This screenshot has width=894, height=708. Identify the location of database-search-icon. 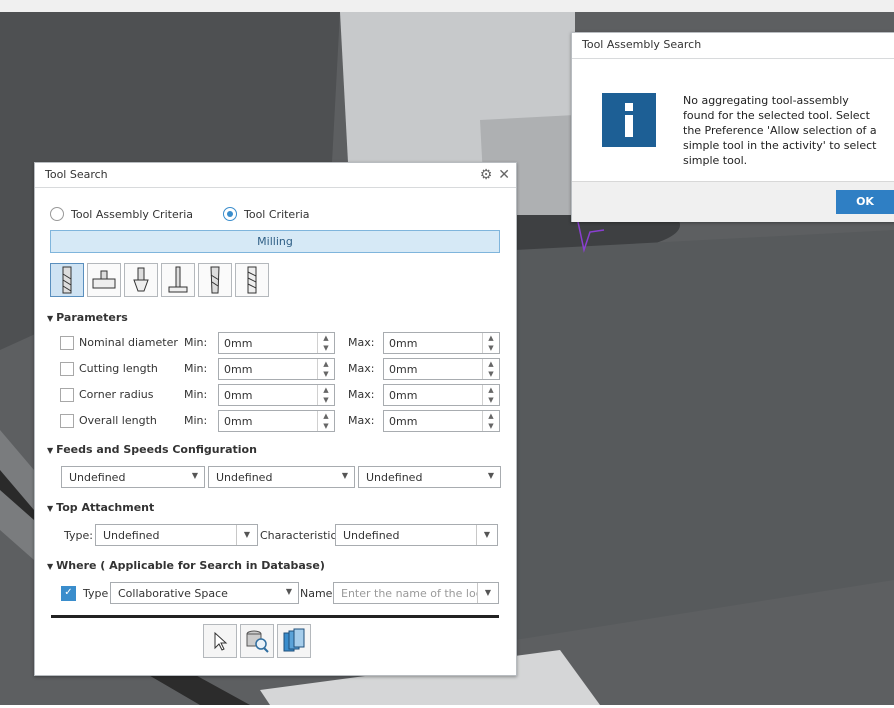
(257, 641).